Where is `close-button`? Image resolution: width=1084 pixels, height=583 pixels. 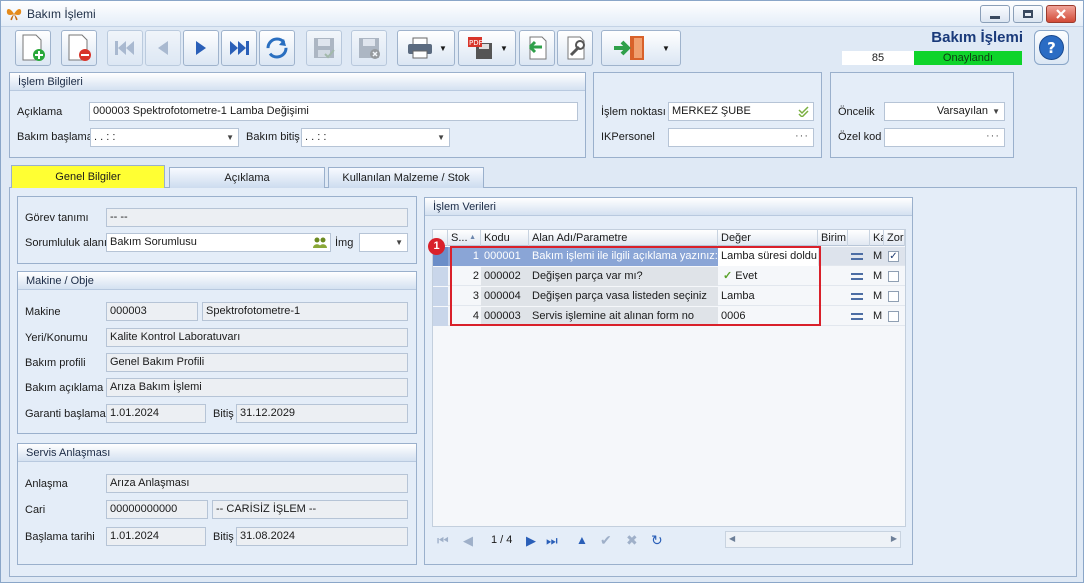 close-button is located at coordinates (1061, 14).